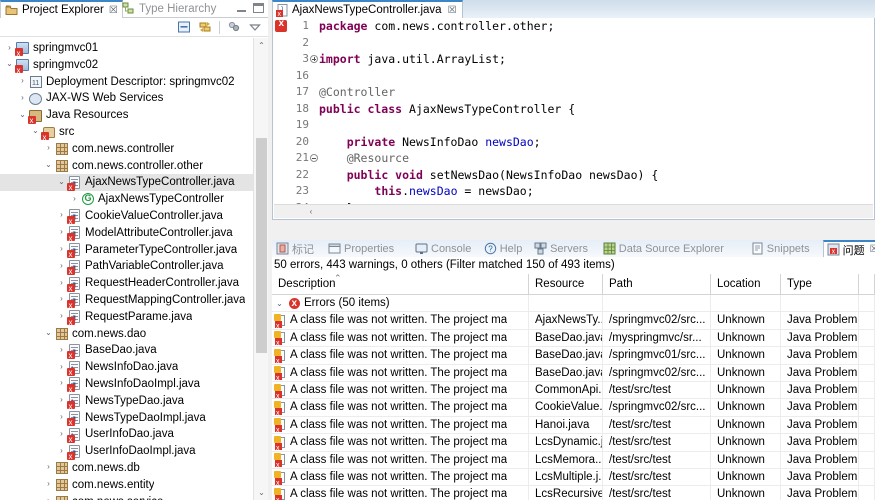 The width and height of the screenshot is (875, 500). What do you see at coordinates (295, 248) in the screenshot?
I see `bottom-tab-0: 标记` at bounding box center [295, 248].